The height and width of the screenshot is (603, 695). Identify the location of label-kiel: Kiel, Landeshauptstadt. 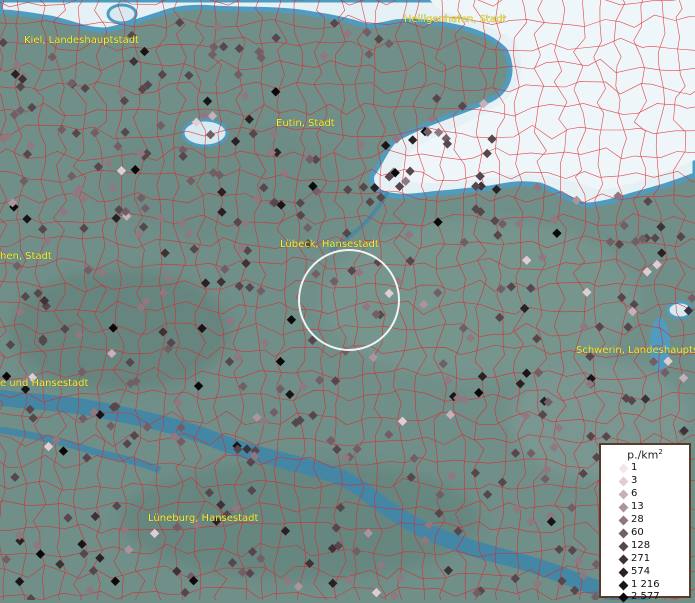
(81, 40).